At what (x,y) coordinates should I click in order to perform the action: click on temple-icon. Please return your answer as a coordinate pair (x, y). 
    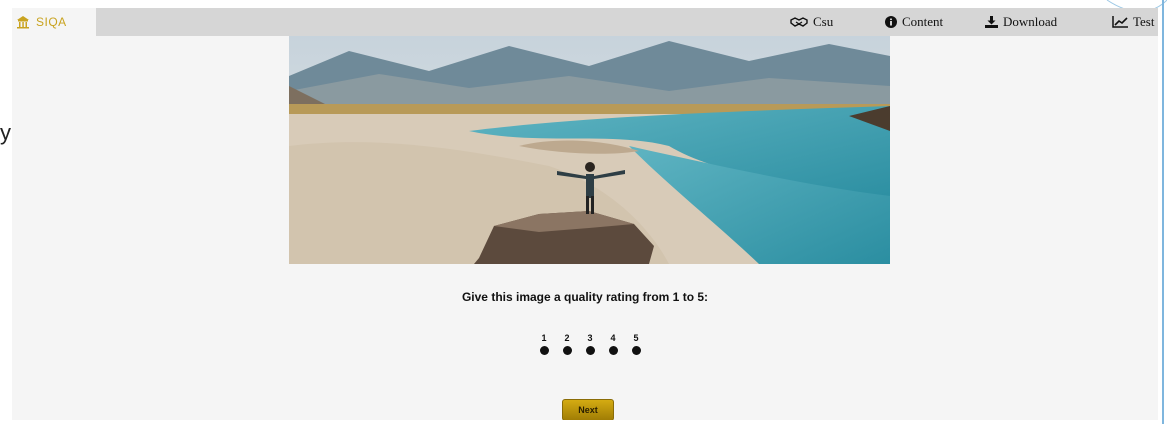
    Looking at the image, I should click on (23, 22).